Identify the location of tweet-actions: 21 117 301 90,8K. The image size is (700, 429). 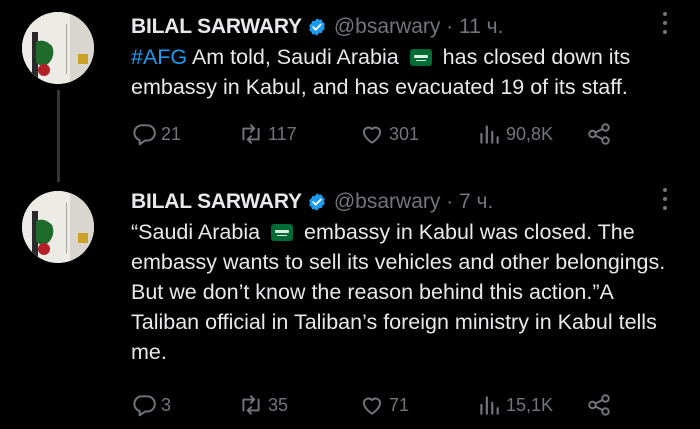
(376, 134).